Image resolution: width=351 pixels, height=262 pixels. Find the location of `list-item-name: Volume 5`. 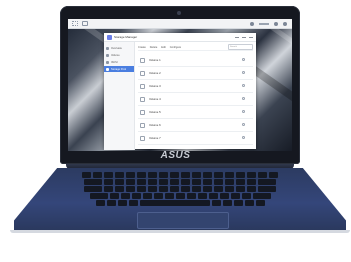

list-item-name: Volume 5 is located at coordinates (155, 111).